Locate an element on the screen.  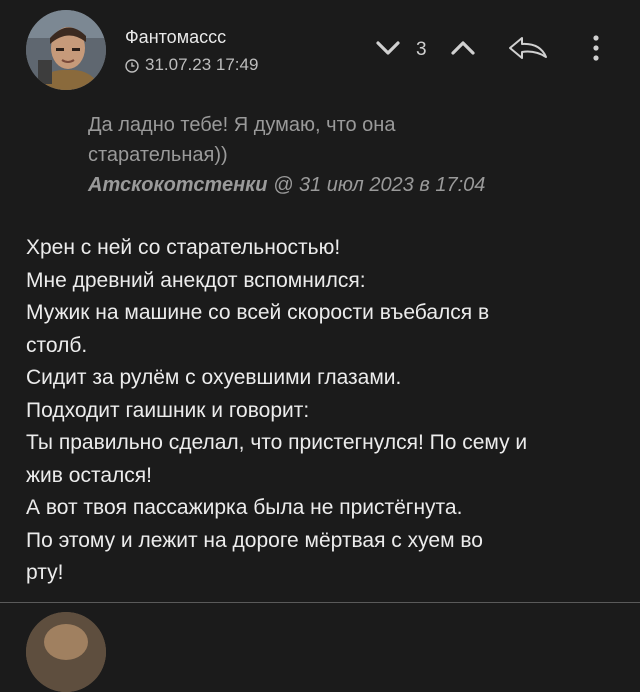
reply-button is located at coordinates (528, 50).